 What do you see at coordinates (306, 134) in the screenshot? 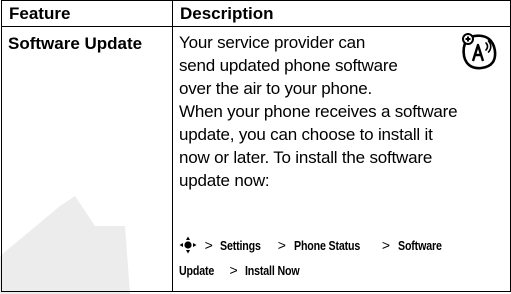
I see `description-line: update, you can choose to install it` at bounding box center [306, 134].